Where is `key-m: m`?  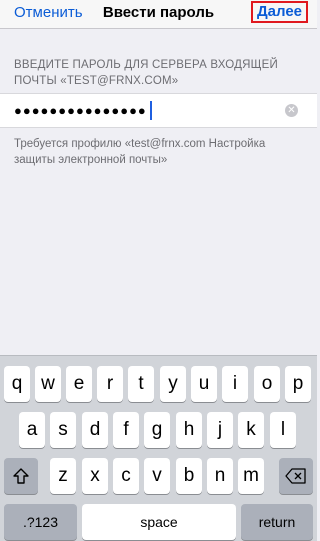
key-m: m is located at coordinates (251, 476).